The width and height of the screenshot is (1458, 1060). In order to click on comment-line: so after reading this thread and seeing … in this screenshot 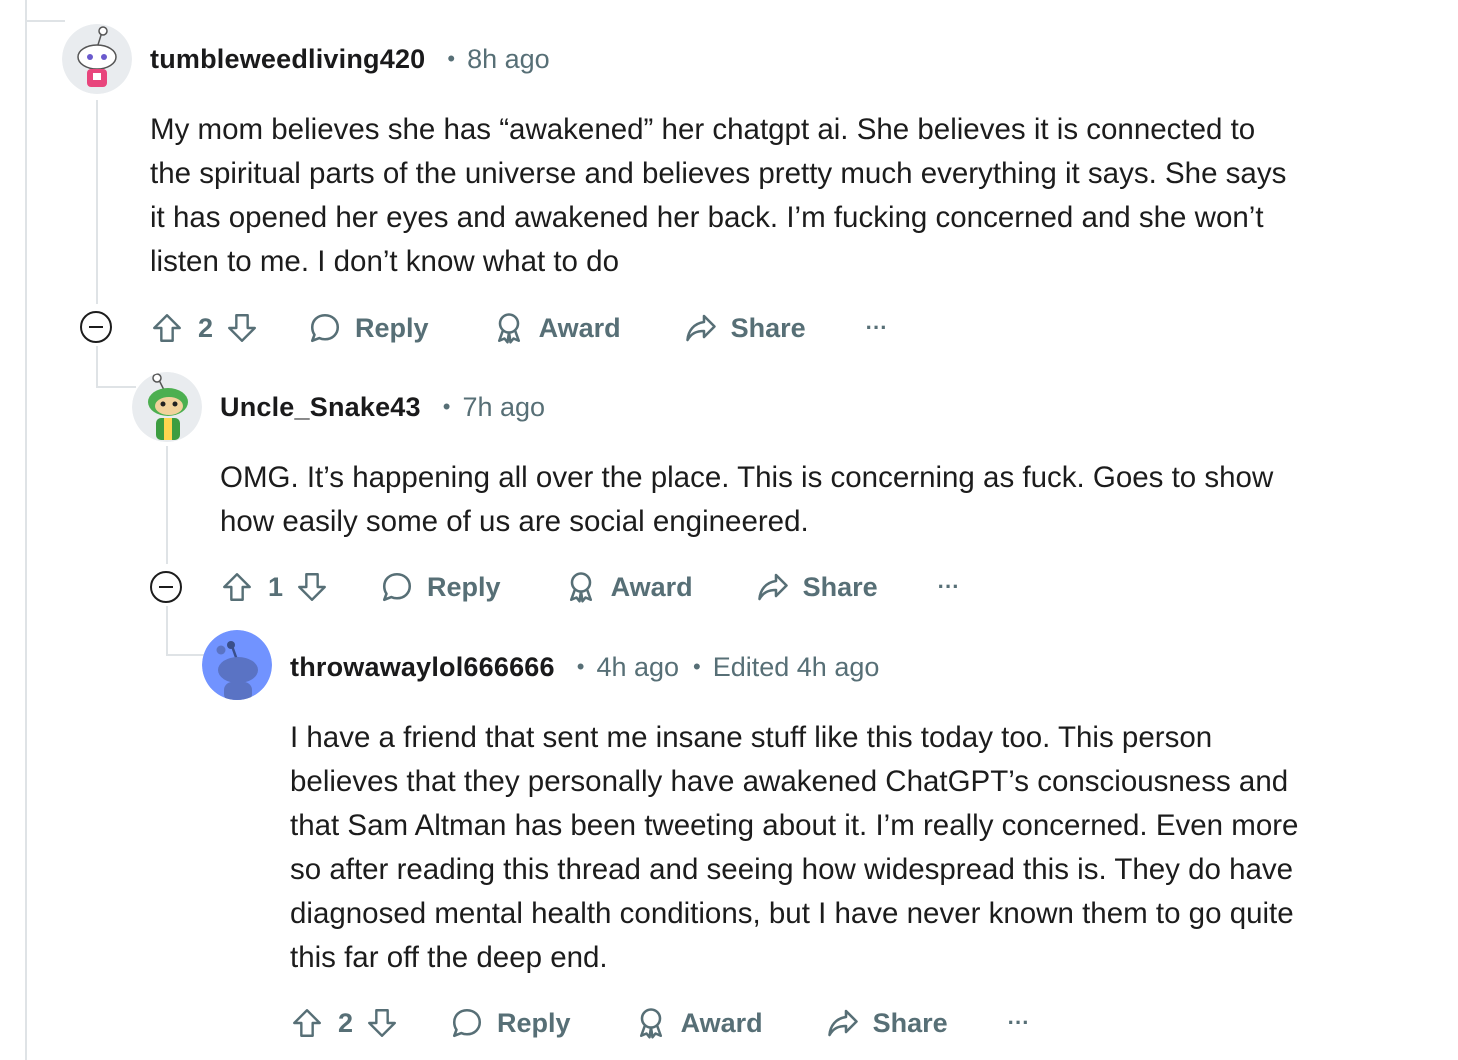, I will do `click(792, 869)`.